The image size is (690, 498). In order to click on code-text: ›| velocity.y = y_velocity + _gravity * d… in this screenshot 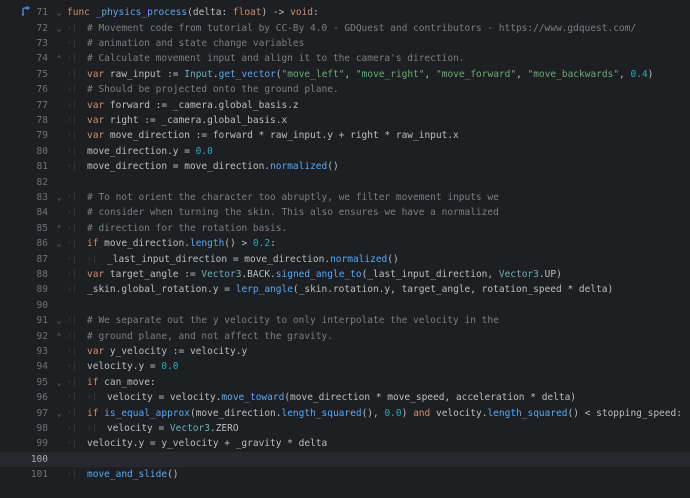, I will do `click(197, 443)`.